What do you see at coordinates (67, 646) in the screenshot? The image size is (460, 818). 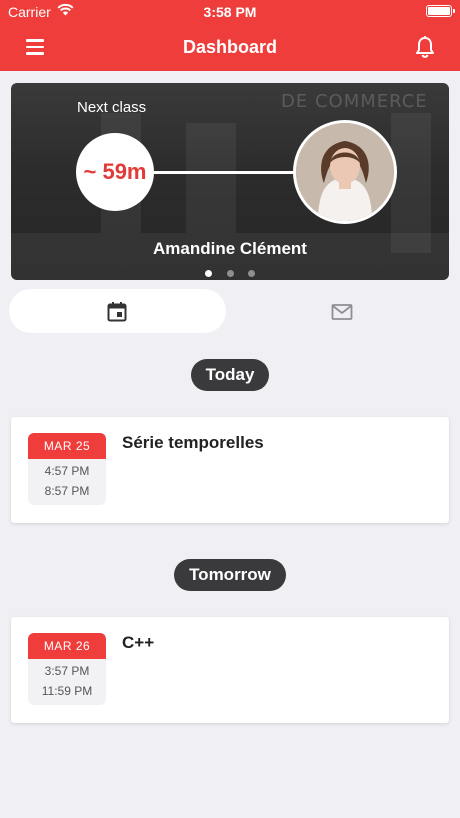 I see `event-date: MAR 26` at bounding box center [67, 646].